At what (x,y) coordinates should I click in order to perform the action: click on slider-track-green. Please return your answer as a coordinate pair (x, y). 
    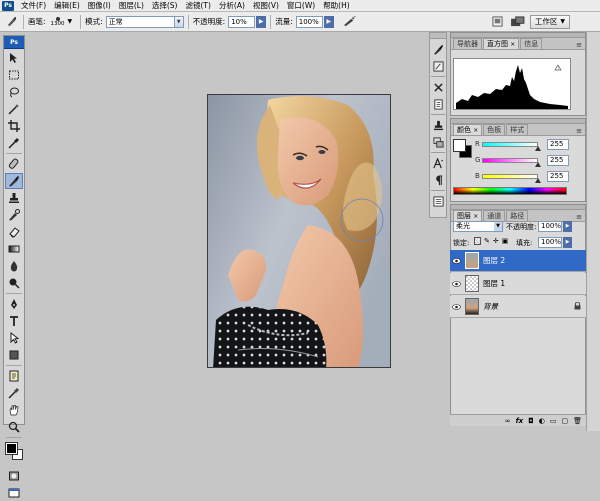
    Looking at the image, I should click on (511, 162).